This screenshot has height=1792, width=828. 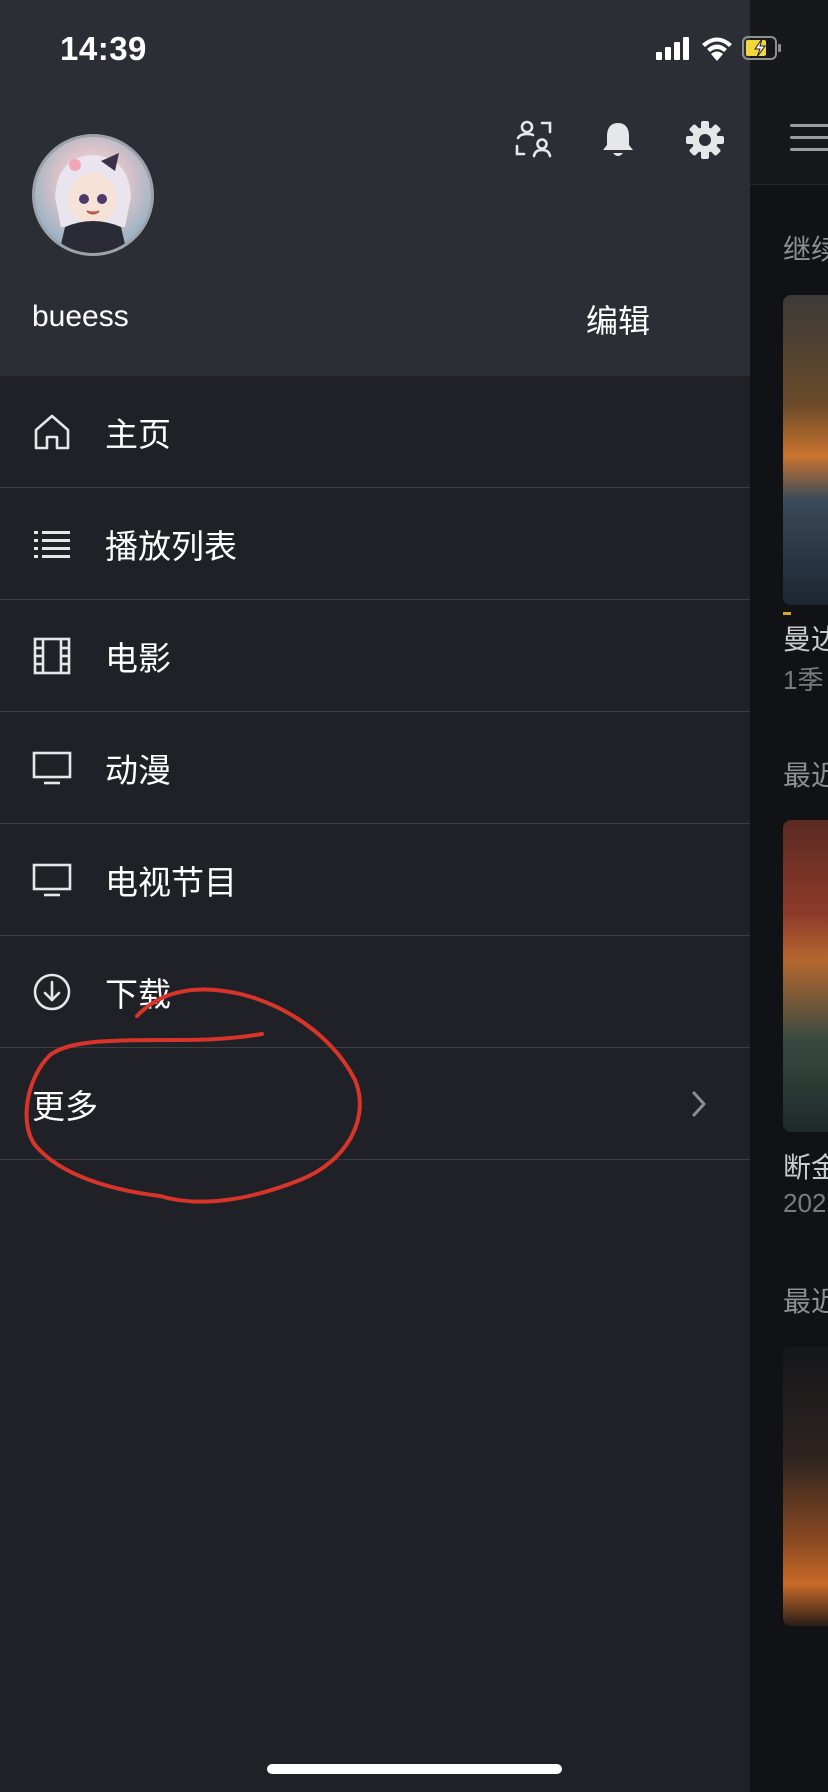 I want to click on menu-item-playlist: 播放列表, so click(x=375, y=544).